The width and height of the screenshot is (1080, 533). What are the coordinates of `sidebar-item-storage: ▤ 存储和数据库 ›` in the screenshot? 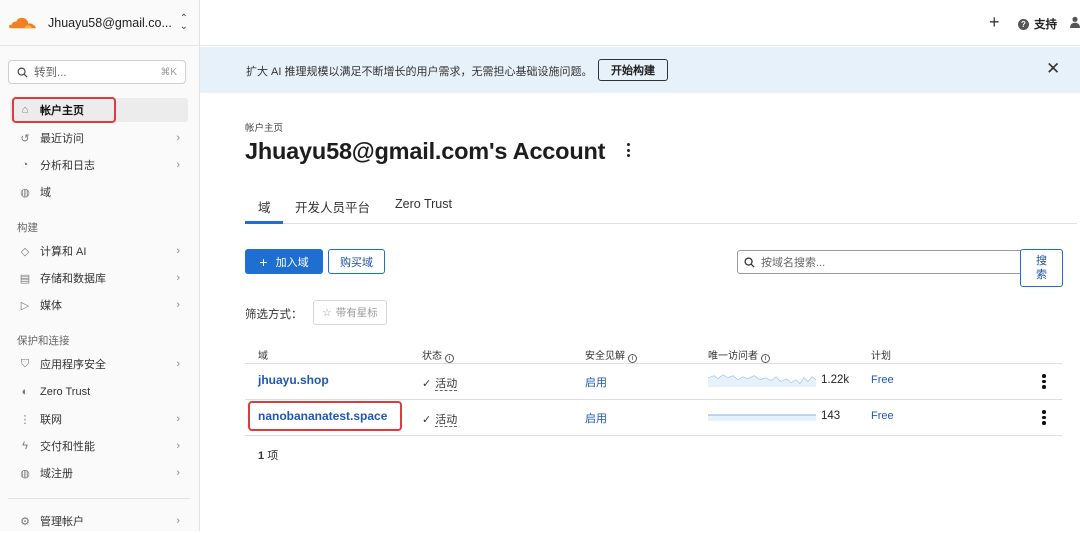 It's located at (99, 278).